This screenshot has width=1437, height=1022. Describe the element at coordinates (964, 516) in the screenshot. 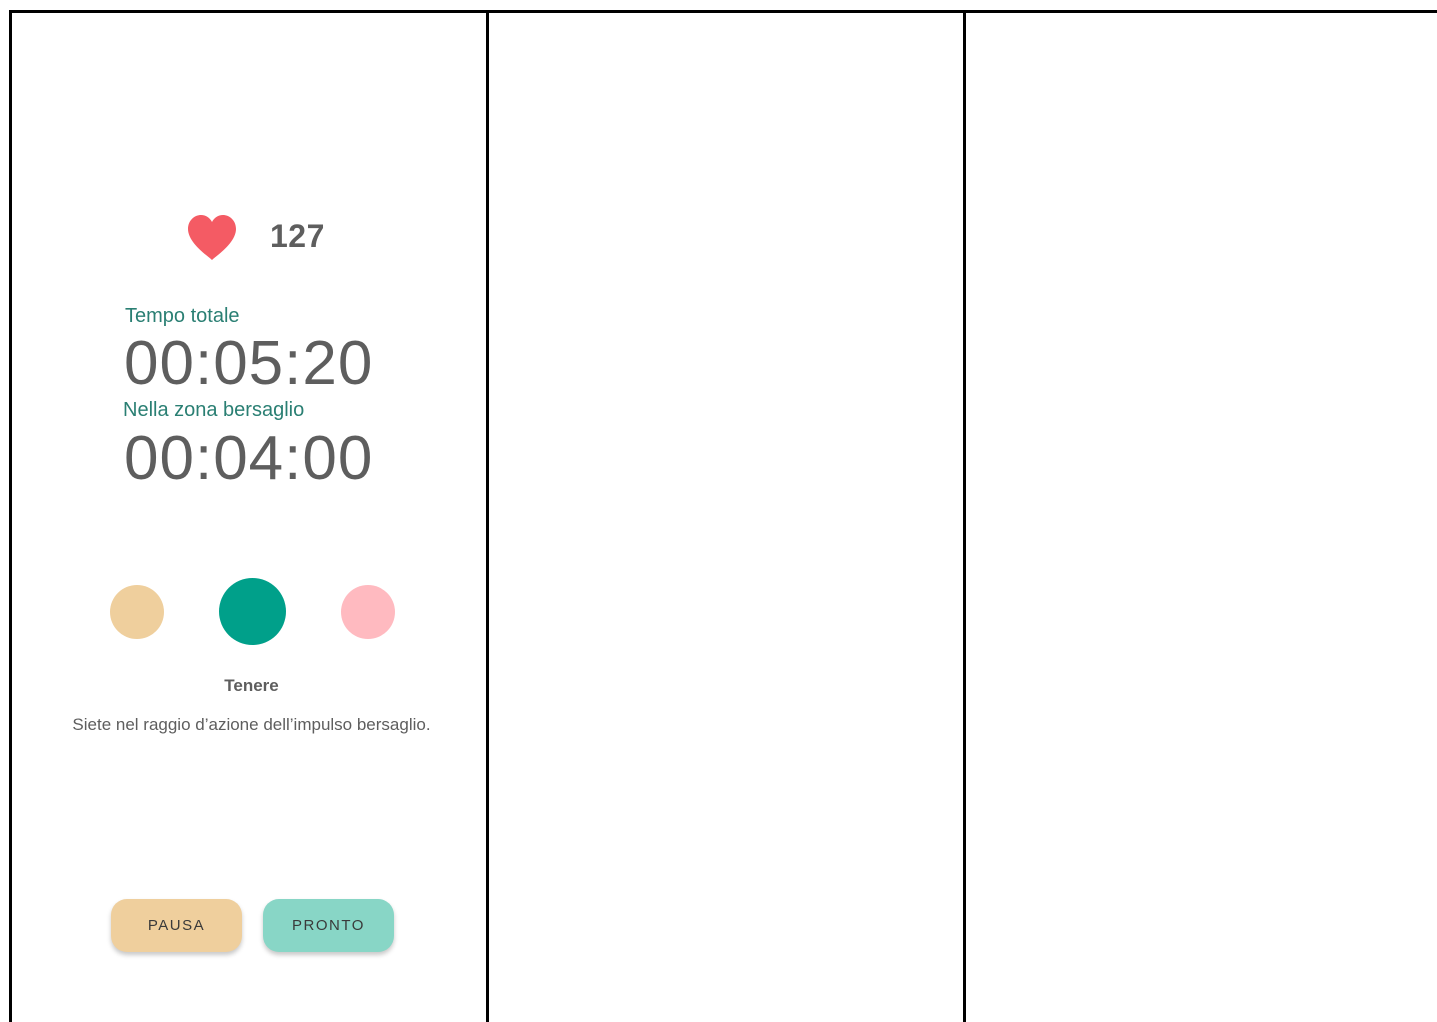

I see `frame-divider-right` at that location.